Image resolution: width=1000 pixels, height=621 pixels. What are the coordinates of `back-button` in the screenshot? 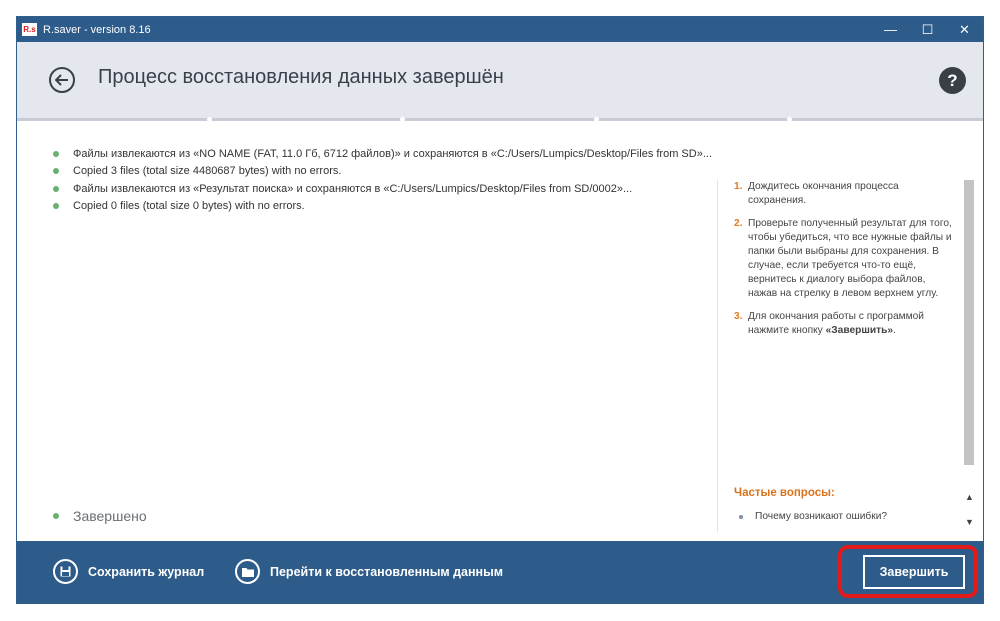 It's located at (62, 80).